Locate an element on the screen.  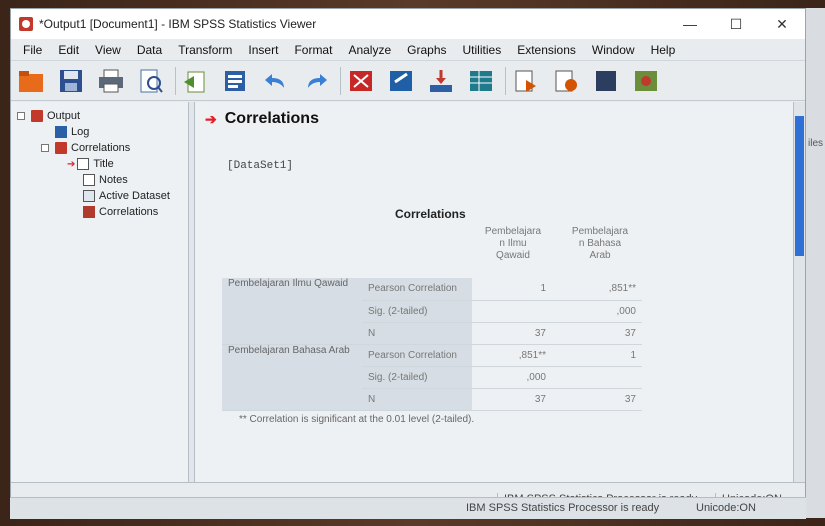
outline-log-label: Log is located at coordinates (80, 132).